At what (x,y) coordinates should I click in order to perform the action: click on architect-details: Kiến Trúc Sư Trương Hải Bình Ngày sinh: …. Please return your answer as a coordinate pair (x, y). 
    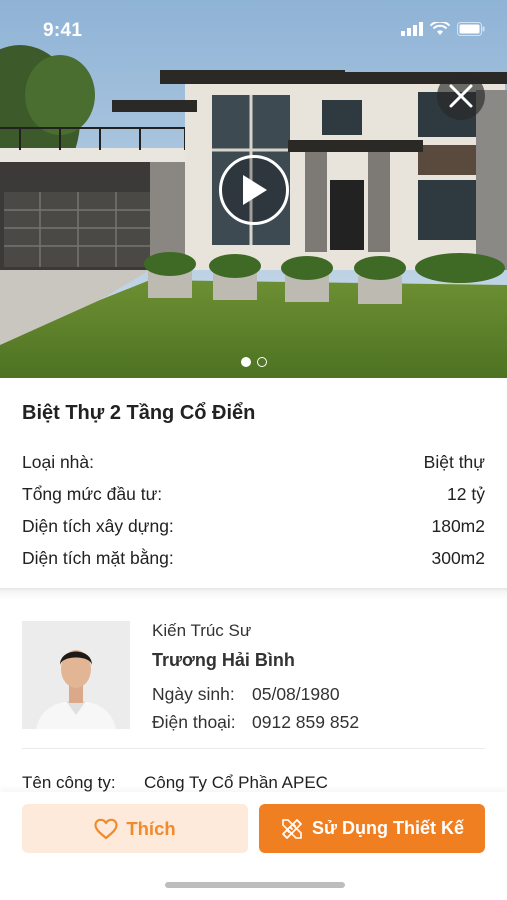
    Looking at the image, I should click on (255, 677).